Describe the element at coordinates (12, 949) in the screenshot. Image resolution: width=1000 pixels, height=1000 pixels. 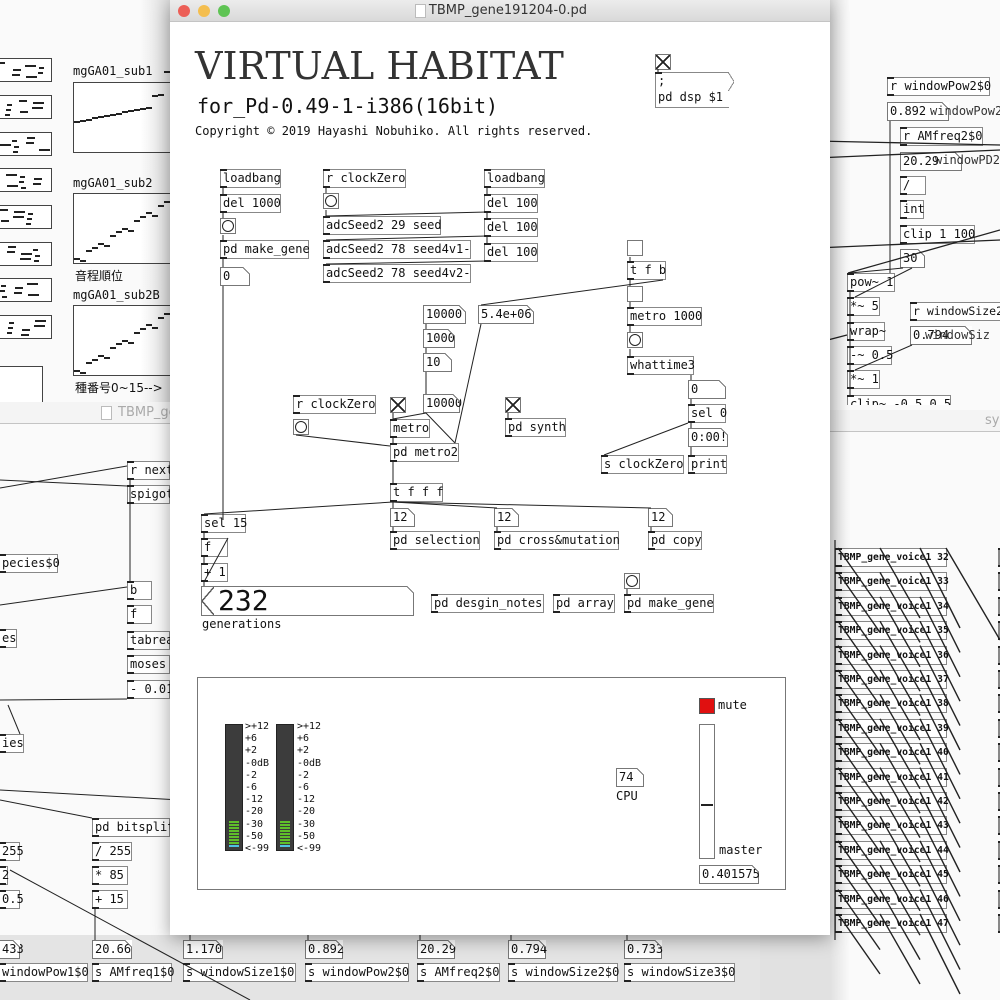
I see `number-box: 433` at that location.